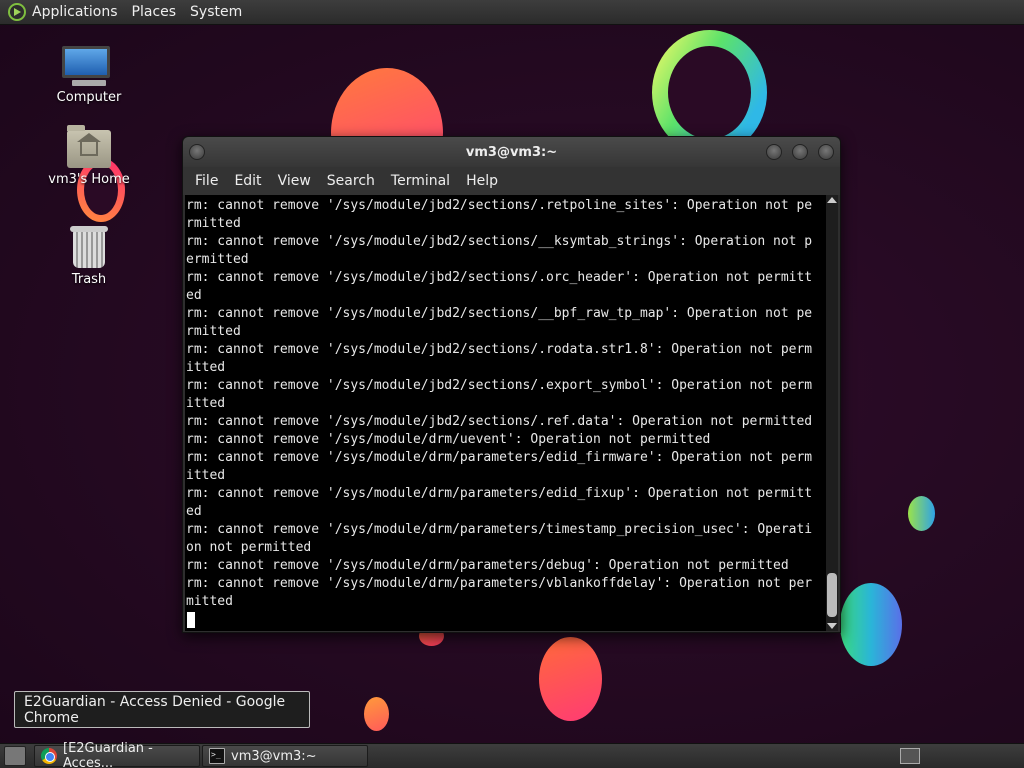  I want to click on window-title: vm3@vm3:~, so click(511, 152).